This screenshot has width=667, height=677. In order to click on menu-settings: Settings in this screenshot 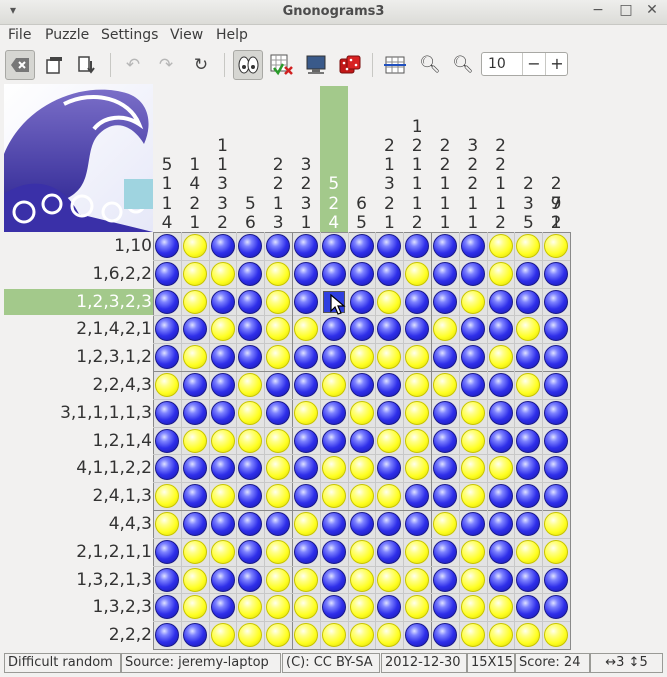, I will do `click(129, 35)`.